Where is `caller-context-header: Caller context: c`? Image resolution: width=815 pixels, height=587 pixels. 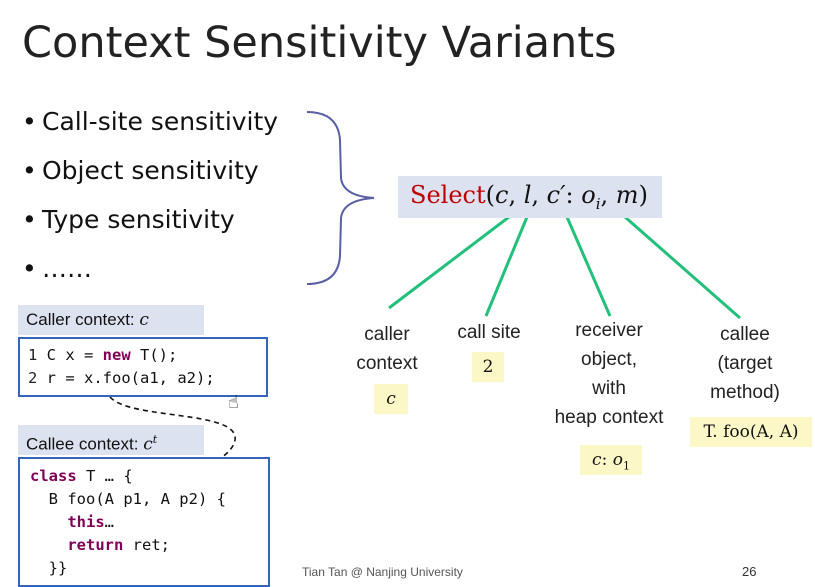
caller-context-header: Caller context: c is located at coordinates (111, 320).